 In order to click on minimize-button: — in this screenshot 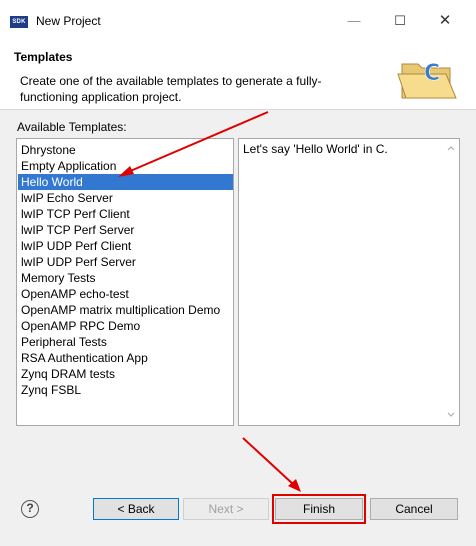, I will do `click(354, 21)`.